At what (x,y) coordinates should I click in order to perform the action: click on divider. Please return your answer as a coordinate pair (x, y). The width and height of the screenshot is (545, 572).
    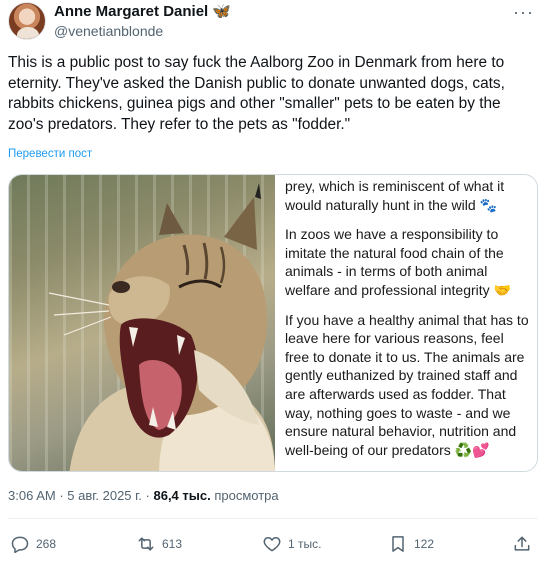
    Looking at the image, I should click on (273, 518).